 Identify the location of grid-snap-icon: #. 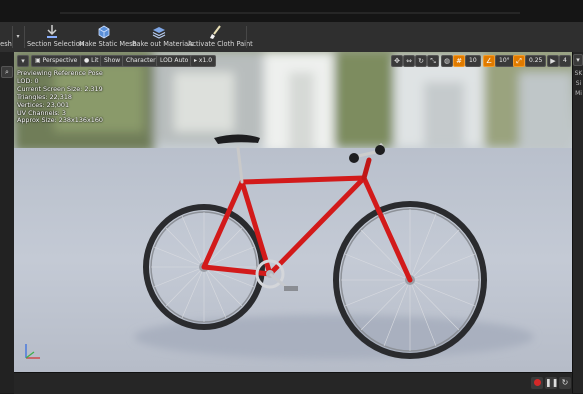
(459, 61).